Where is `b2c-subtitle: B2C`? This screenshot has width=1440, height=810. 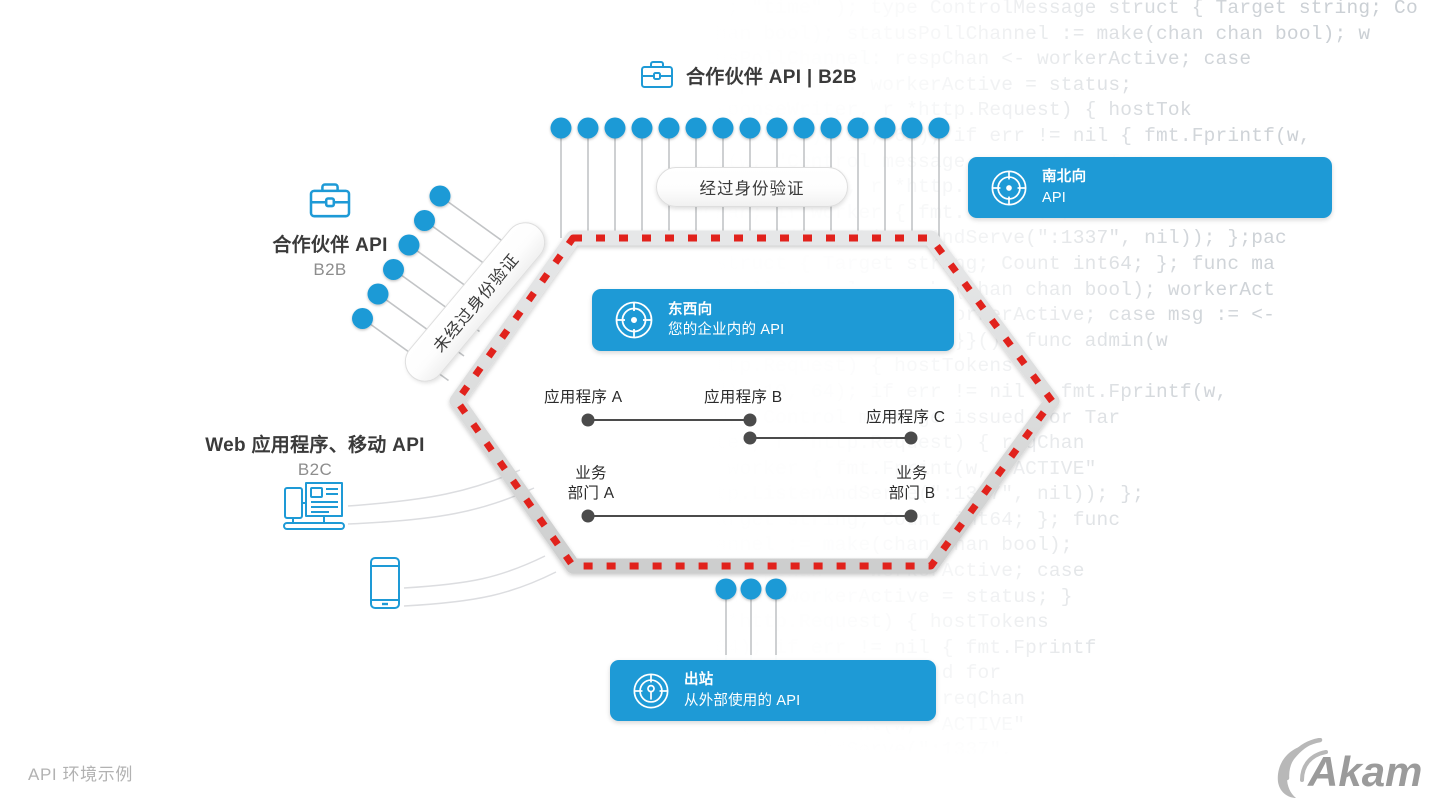 b2c-subtitle: B2C is located at coordinates (315, 469).